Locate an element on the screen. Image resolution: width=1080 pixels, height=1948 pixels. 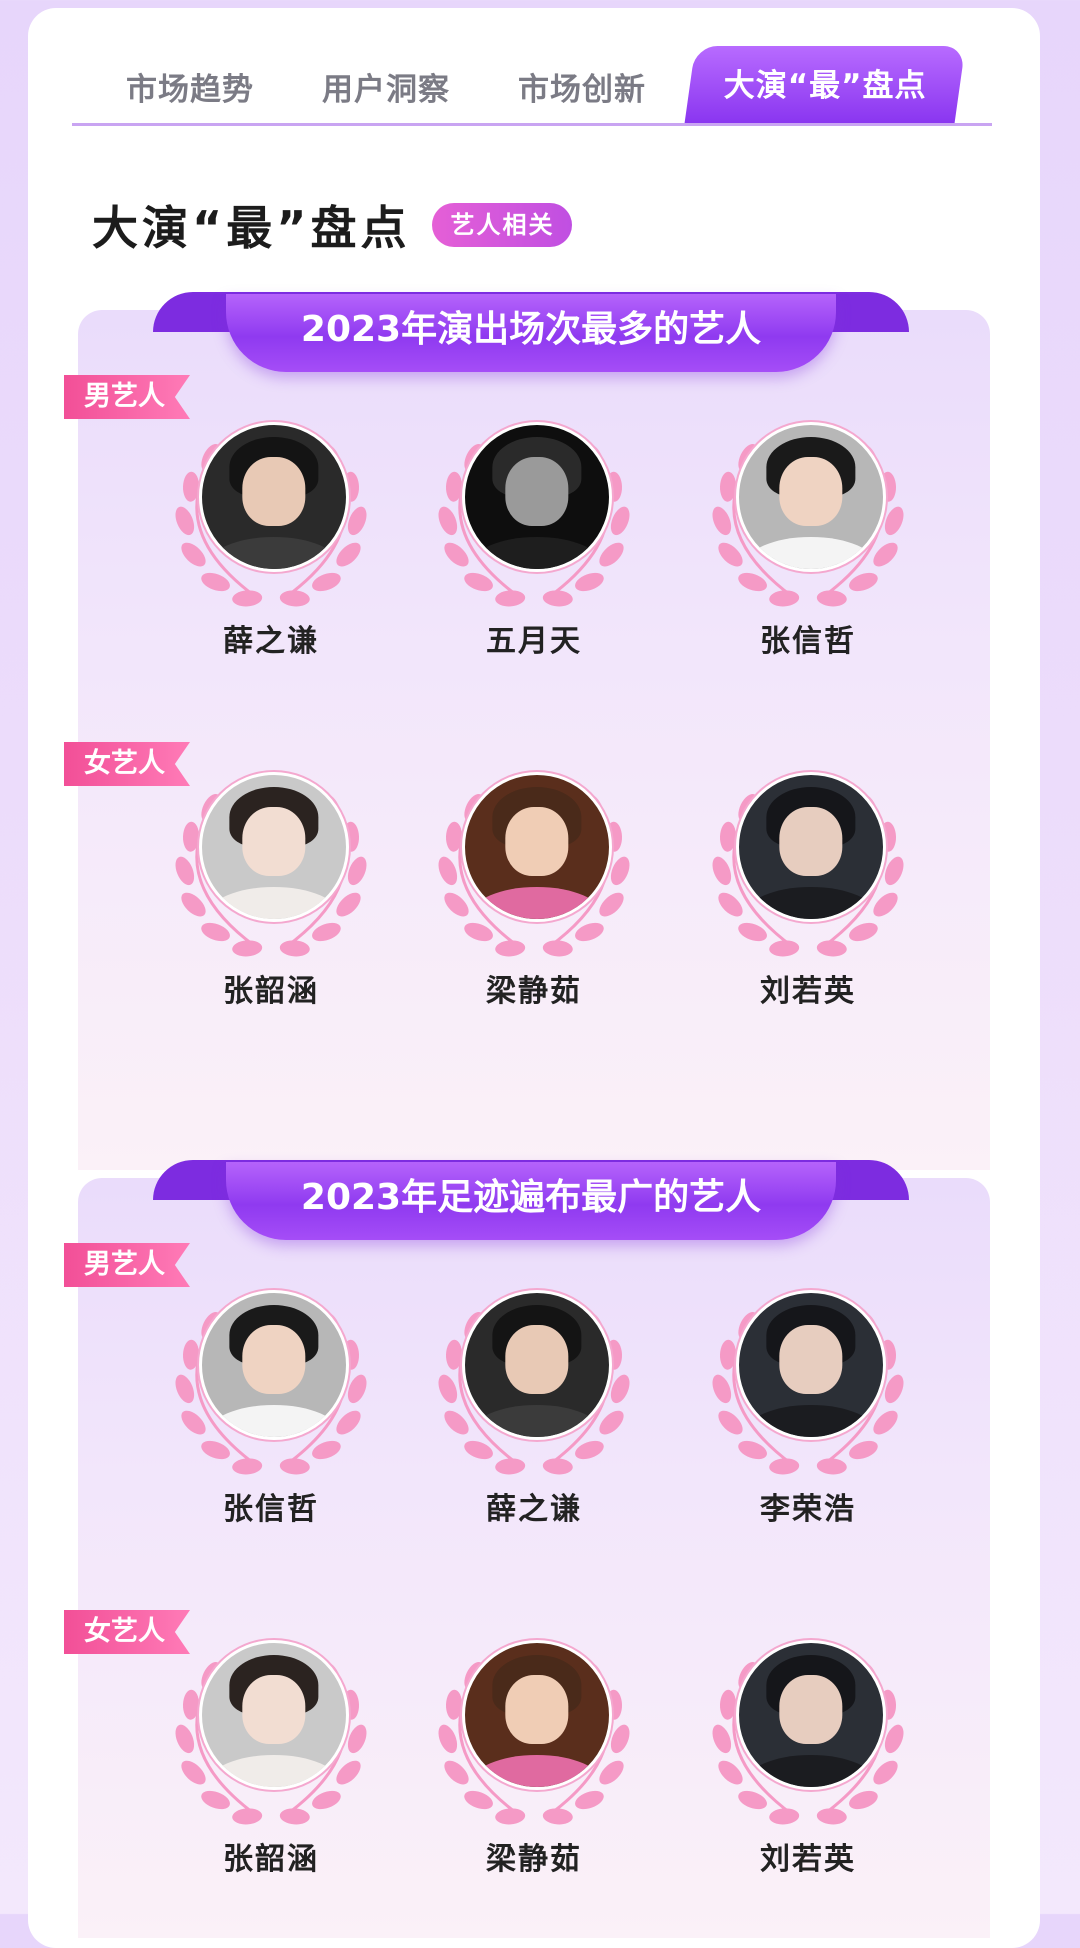
page-title: 大演“最”盘点 is located at coordinates (251, 228).